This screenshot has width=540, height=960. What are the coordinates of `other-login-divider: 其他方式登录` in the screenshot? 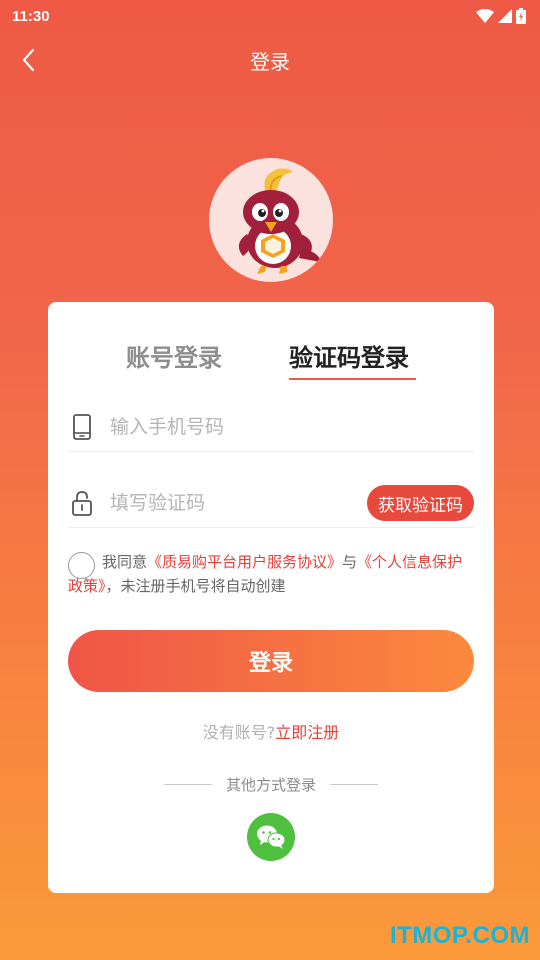 It's located at (271, 784).